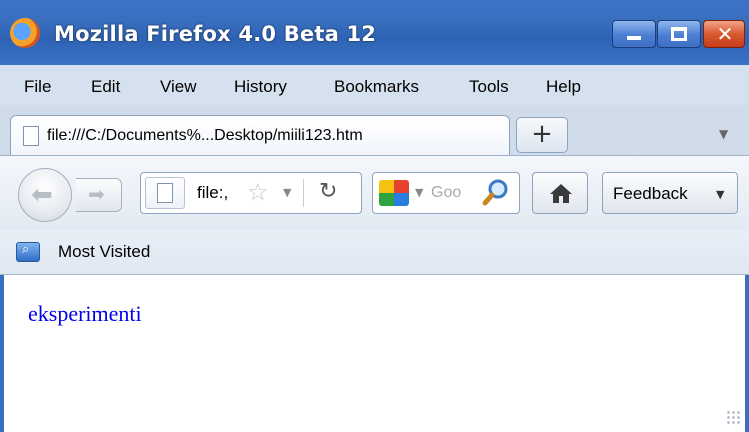 Image resolution: width=749 pixels, height=432 pixels. Describe the element at coordinates (650, 193) in the screenshot. I see `feedback-label: Feedback` at that location.